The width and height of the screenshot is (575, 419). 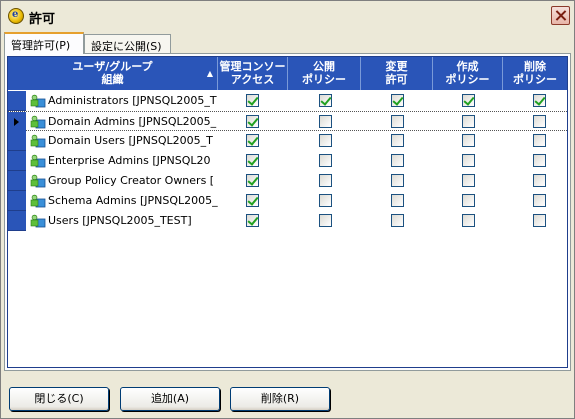 I want to click on column-header-console: 管理コンソー アクセス, so click(x=253, y=73).